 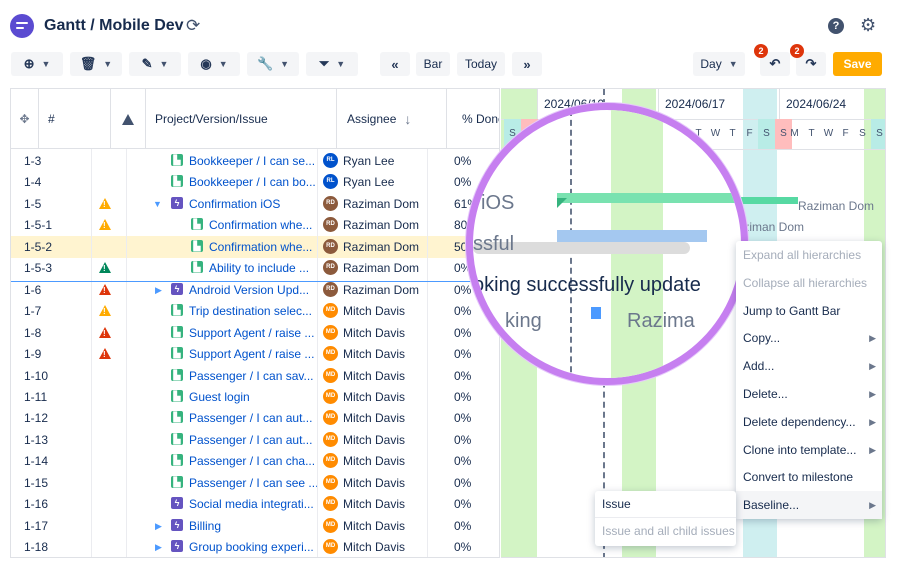 I want to click on row-id: 1-9, so click(x=33, y=354).